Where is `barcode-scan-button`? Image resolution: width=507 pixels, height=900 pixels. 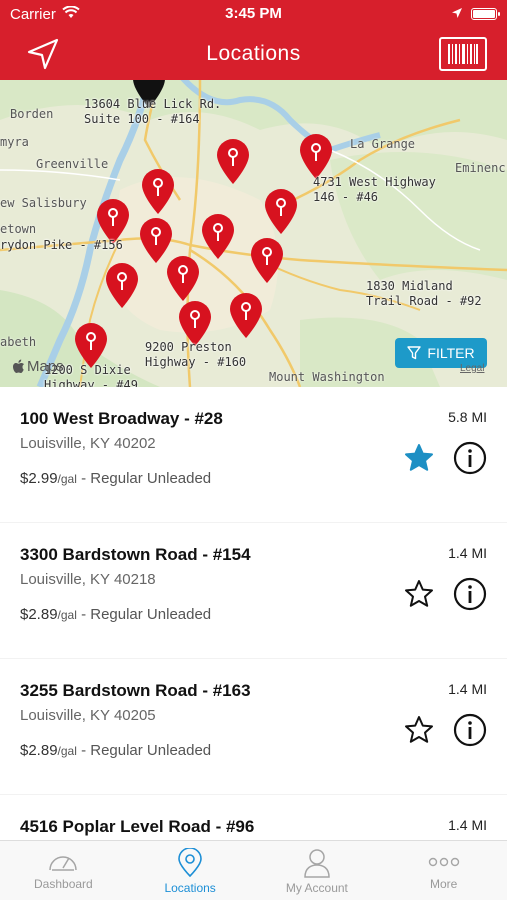
barcode-scan-button is located at coordinates (463, 54).